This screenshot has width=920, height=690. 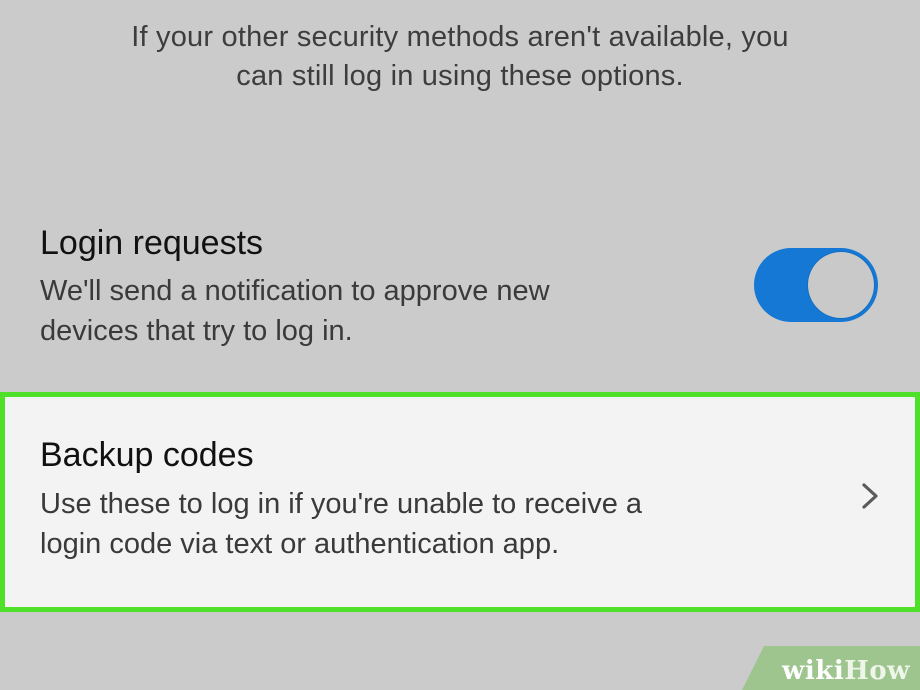 I want to click on watermark-text: wikiHow, so click(x=846, y=671).